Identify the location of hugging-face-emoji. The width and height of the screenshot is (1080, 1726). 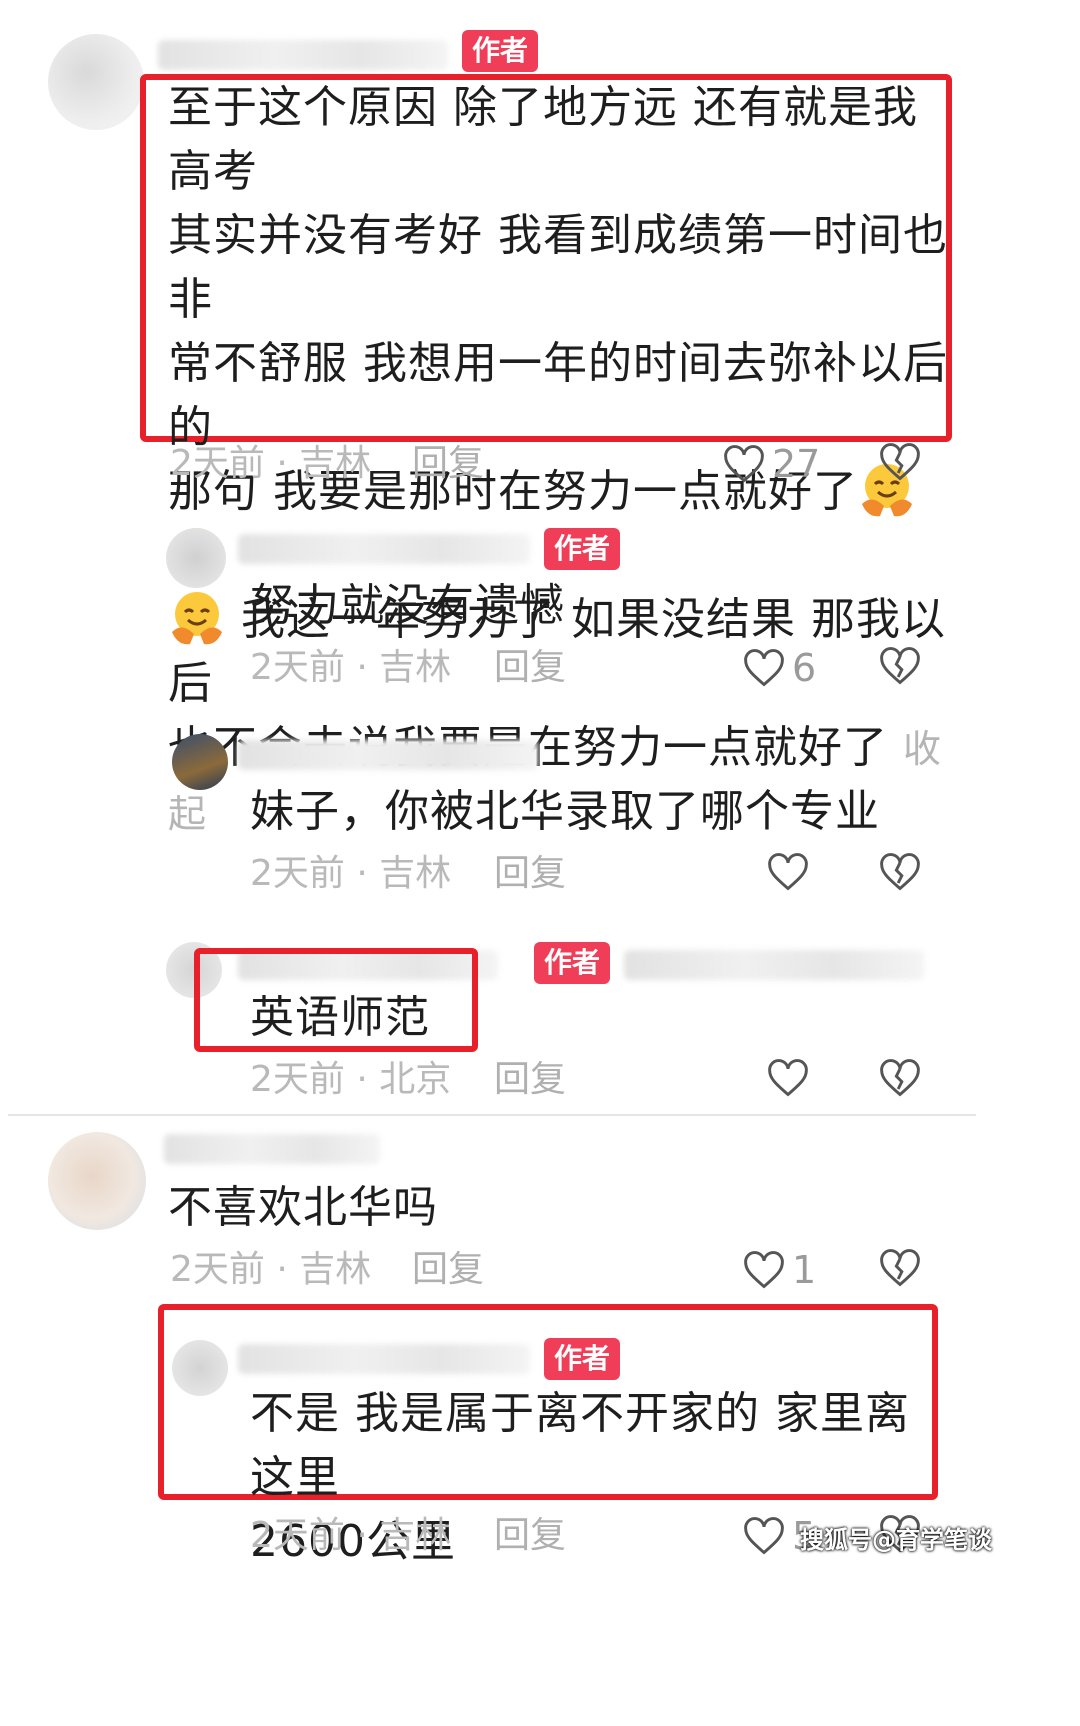
(197, 617).